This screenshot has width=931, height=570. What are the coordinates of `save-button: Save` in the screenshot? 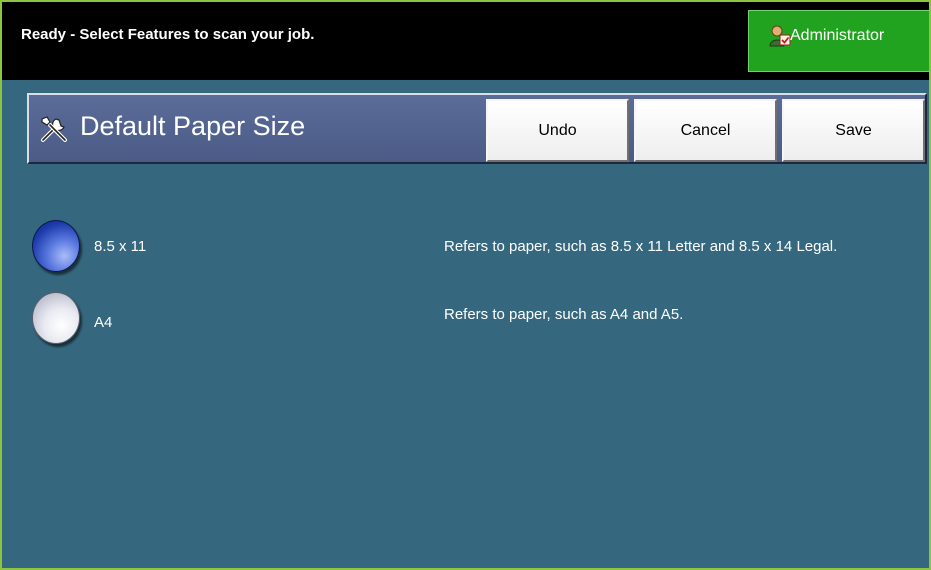 It's located at (853, 130).